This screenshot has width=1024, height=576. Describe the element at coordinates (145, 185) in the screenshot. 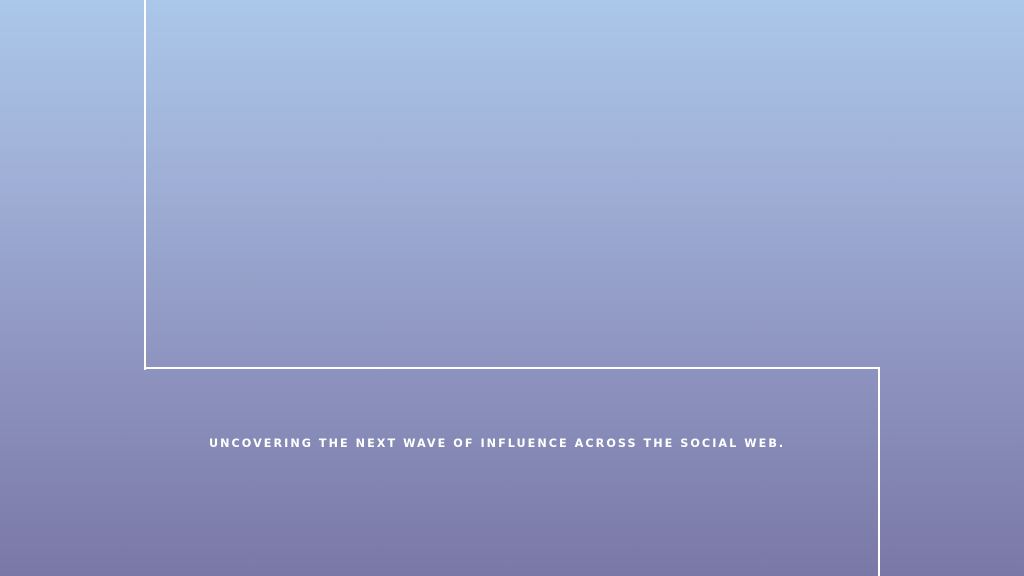

I see `frame-line-left` at that location.